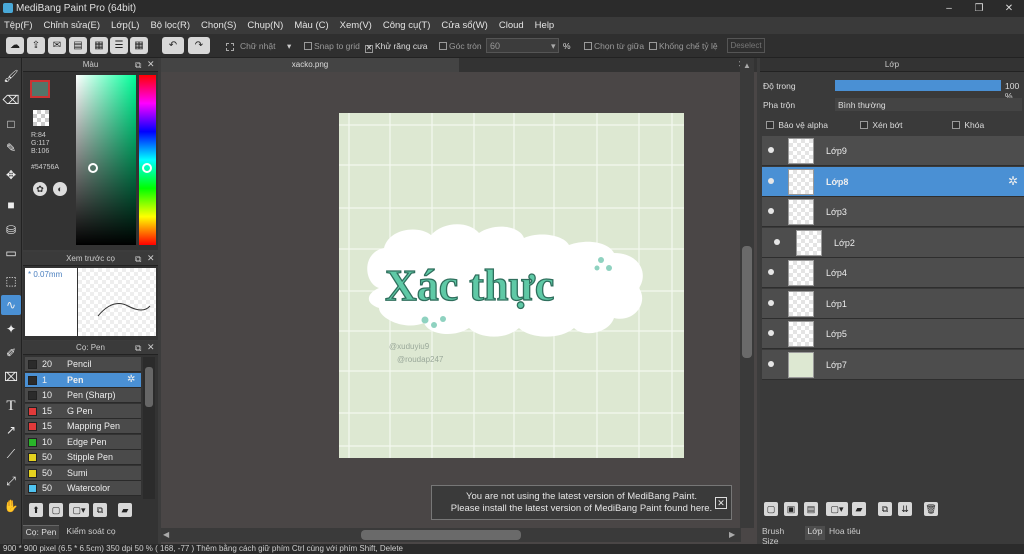 The height and width of the screenshot is (554, 1024). I want to click on brush-tool-icon: 🖌, so click(11, 76).